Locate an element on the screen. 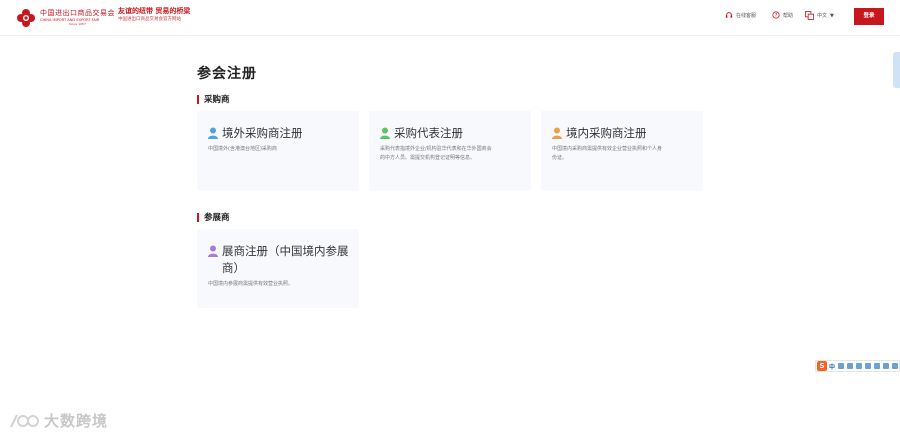 The width and height of the screenshot is (900, 439). ime-toolbar: S 中 is located at coordinates (857, 366).